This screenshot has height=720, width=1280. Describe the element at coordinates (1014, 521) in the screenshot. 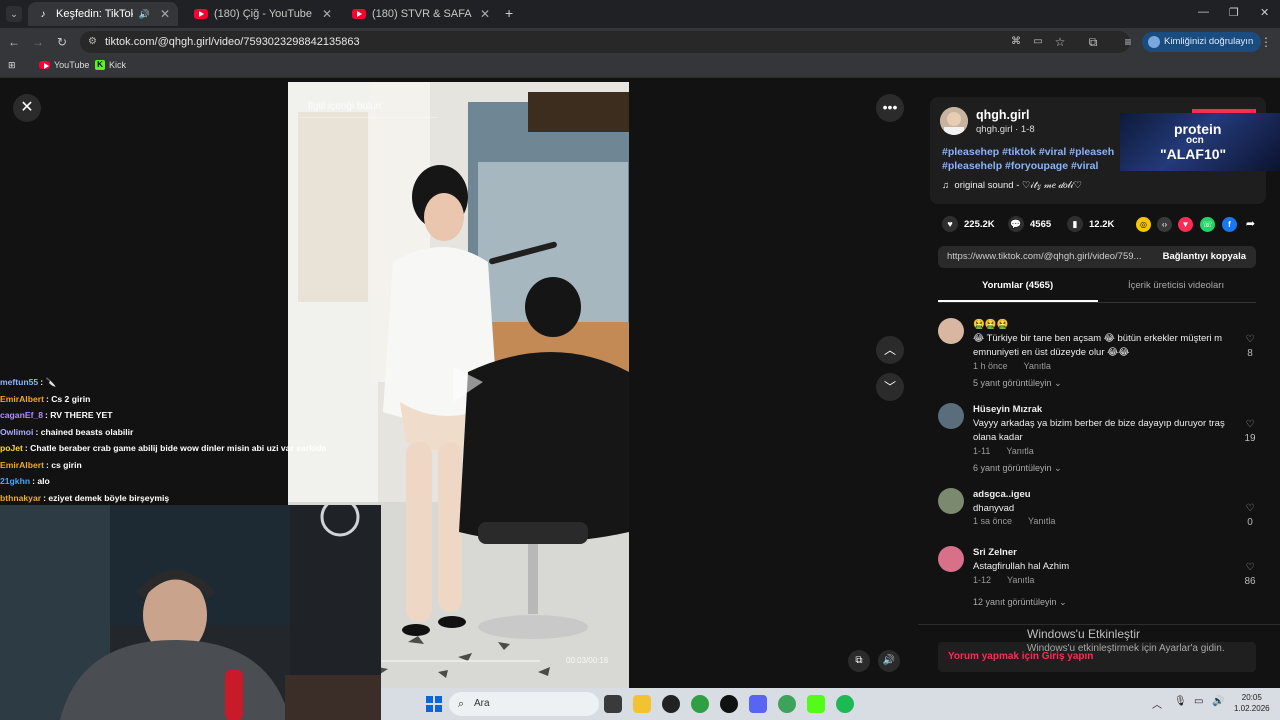

I see `comment-meta: 1 sa önce Yanıtla` at that location.